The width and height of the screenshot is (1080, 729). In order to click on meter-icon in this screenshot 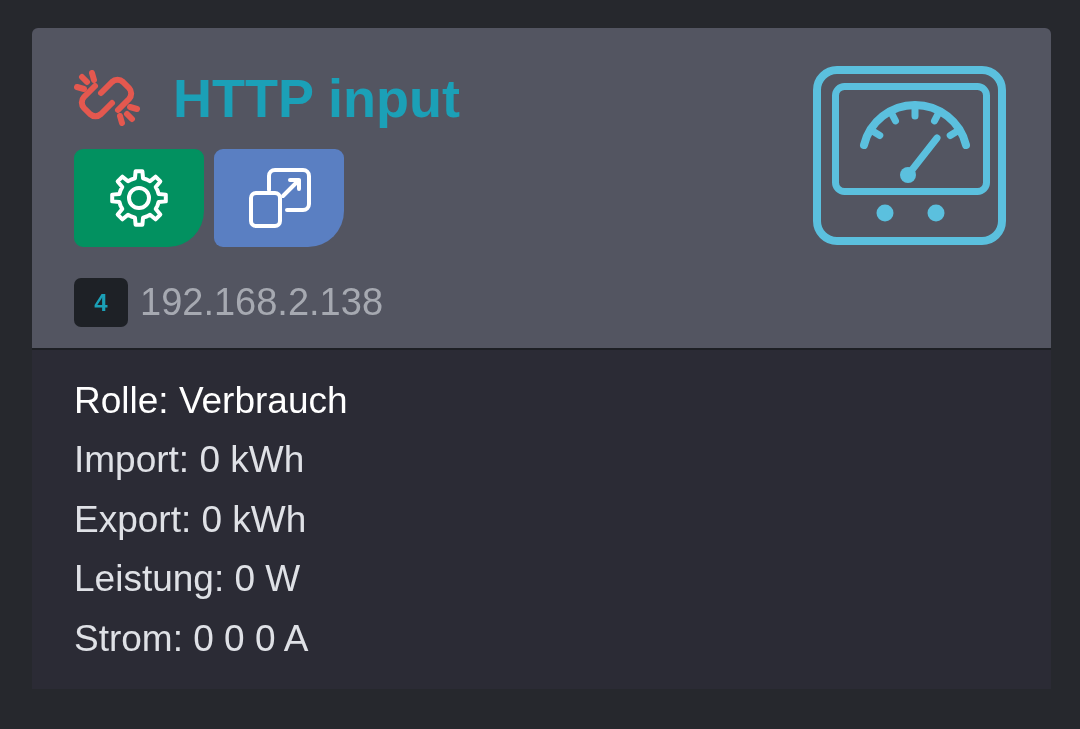, I will do `click(909, 155)`.